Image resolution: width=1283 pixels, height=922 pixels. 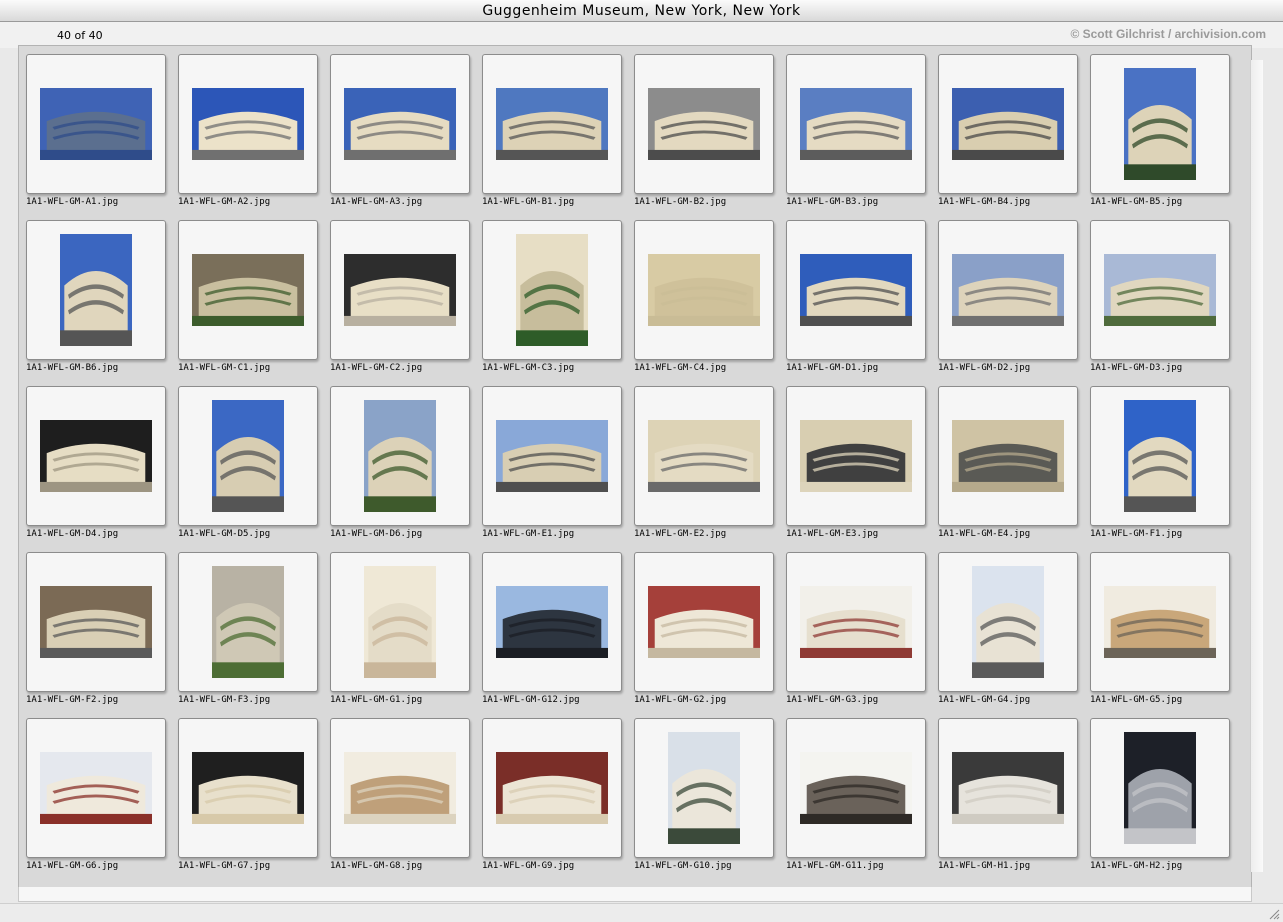 I want to click on slide-item: 1A1-WFL-GM-G7.jpg, so click(x=248, y=798).